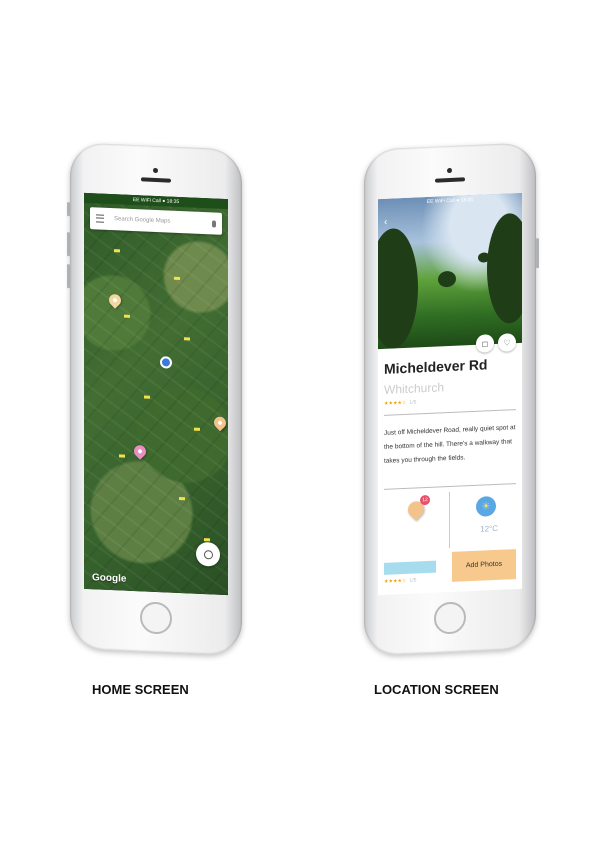 This screenshot has width=595, height=842. Describe the element at coordinates (166, 362) in the screenshot. I see `current-location-dot` at that location.